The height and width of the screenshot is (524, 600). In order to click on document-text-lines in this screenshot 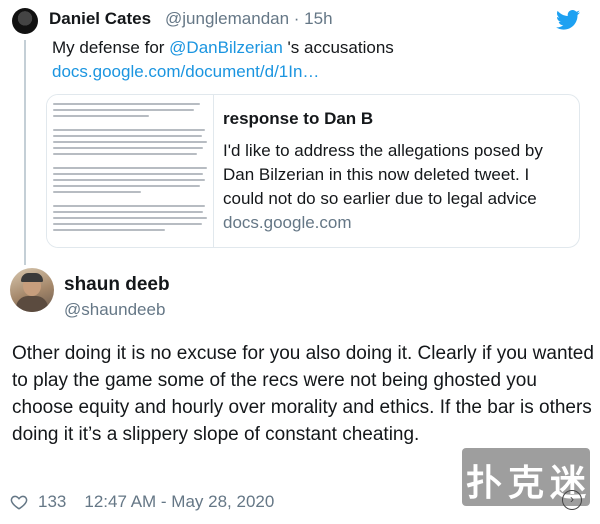, I will do `click(133, 165)`.